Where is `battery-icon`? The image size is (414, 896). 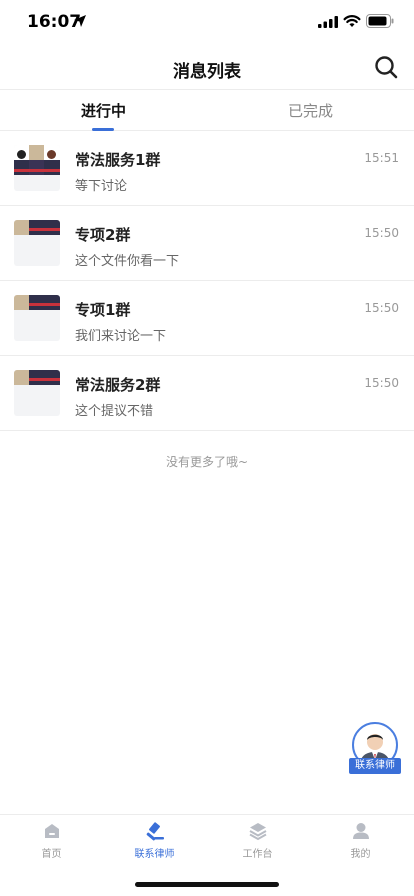 battery-icon is located at coordinates (380, 21).